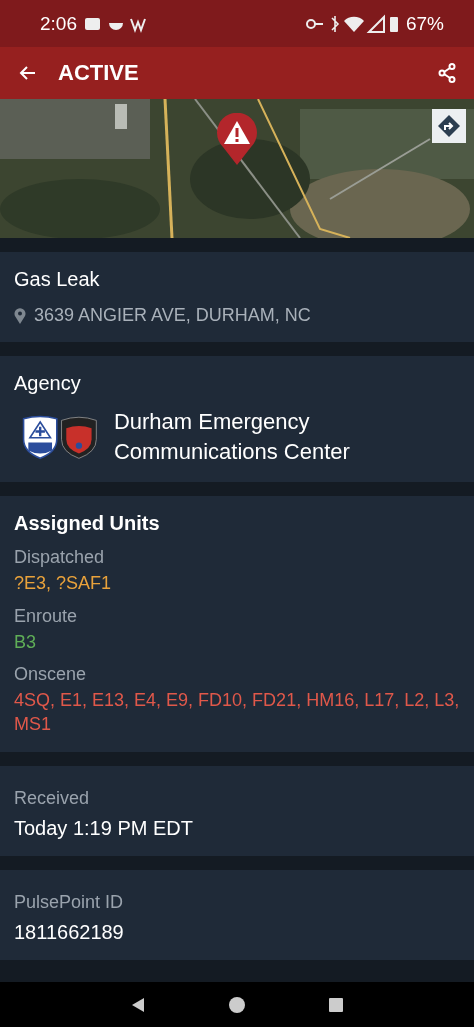 The width and height of the screenshot is (474, 1027). I want to click on back-button, so click(27, 73).